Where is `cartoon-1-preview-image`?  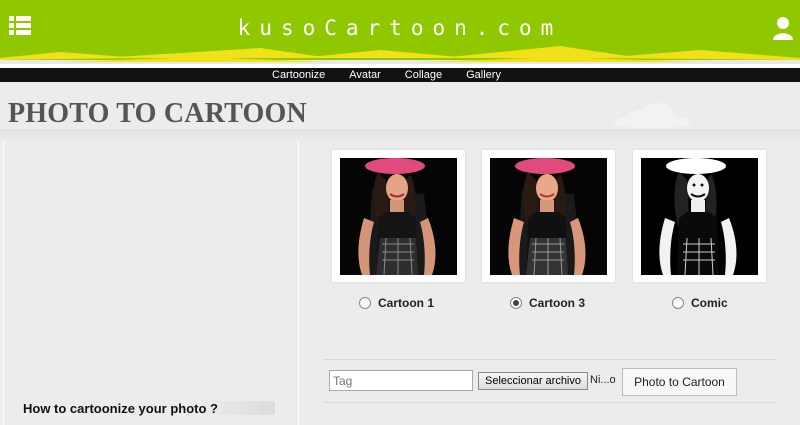 cartoon-1-preview-image is located at coordinates (398, 216).